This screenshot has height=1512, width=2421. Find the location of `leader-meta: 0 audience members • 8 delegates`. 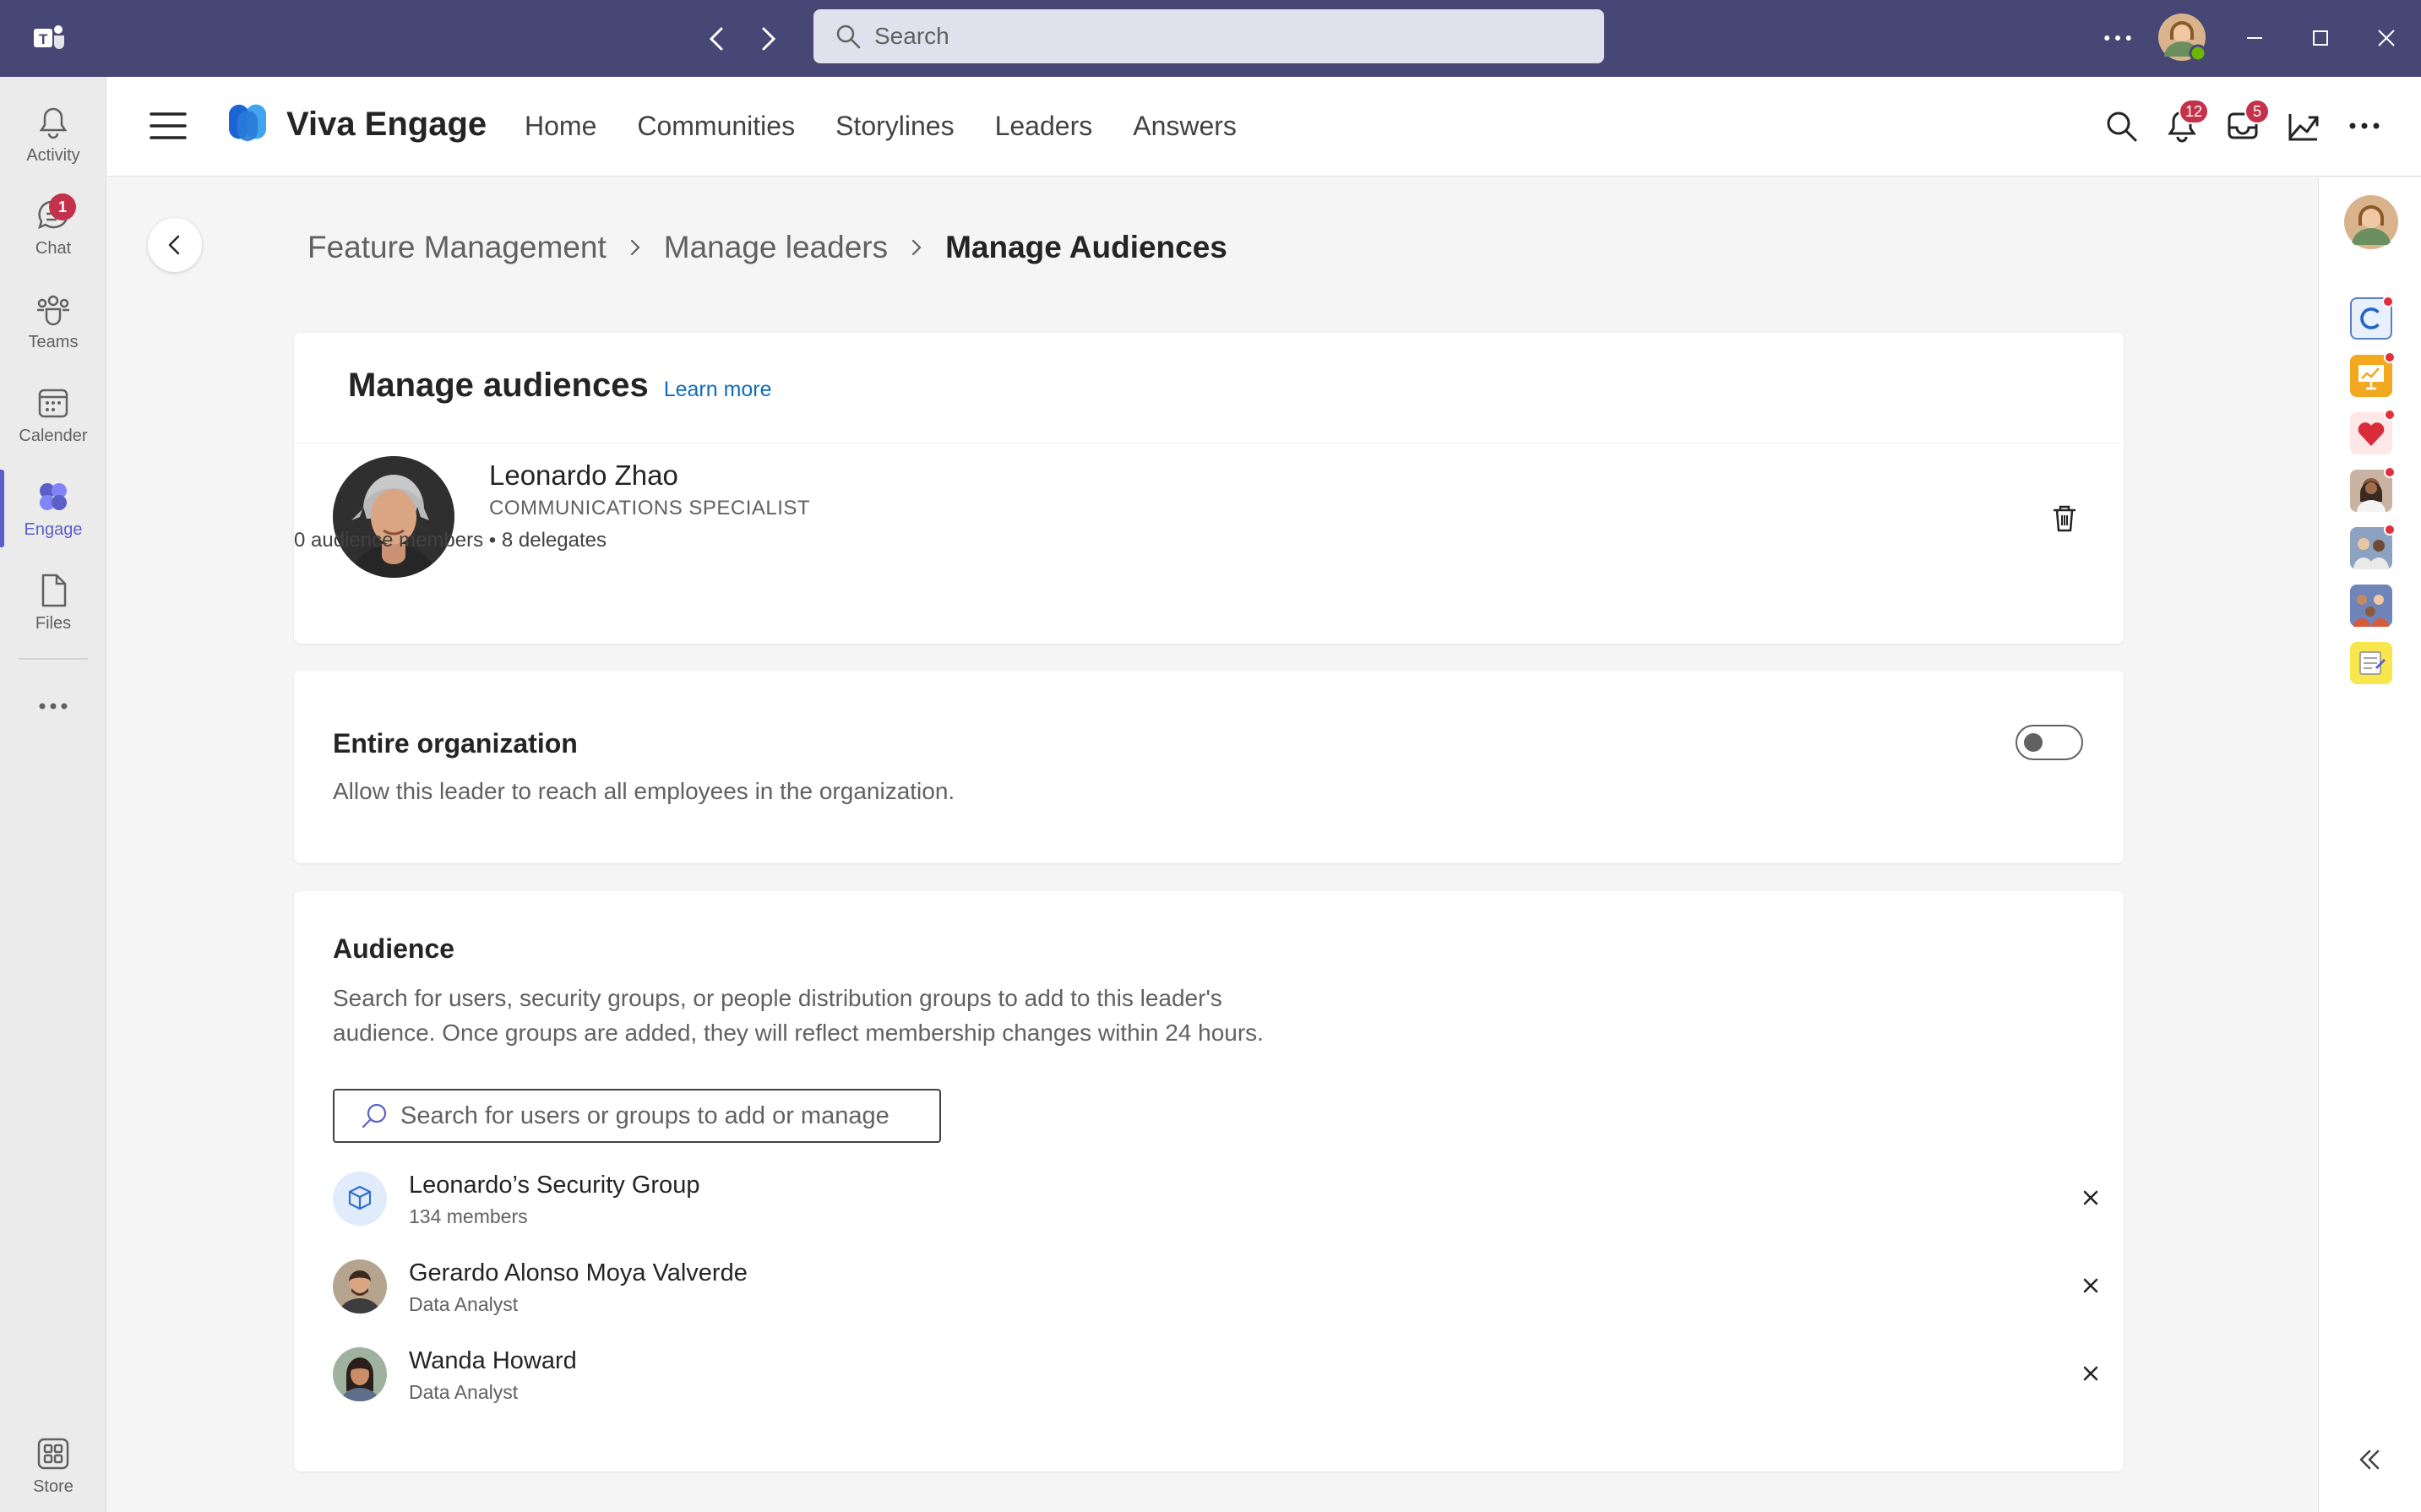

leader-meta: 0 audience members • 8 delegates is located at coordinates (450, 541).